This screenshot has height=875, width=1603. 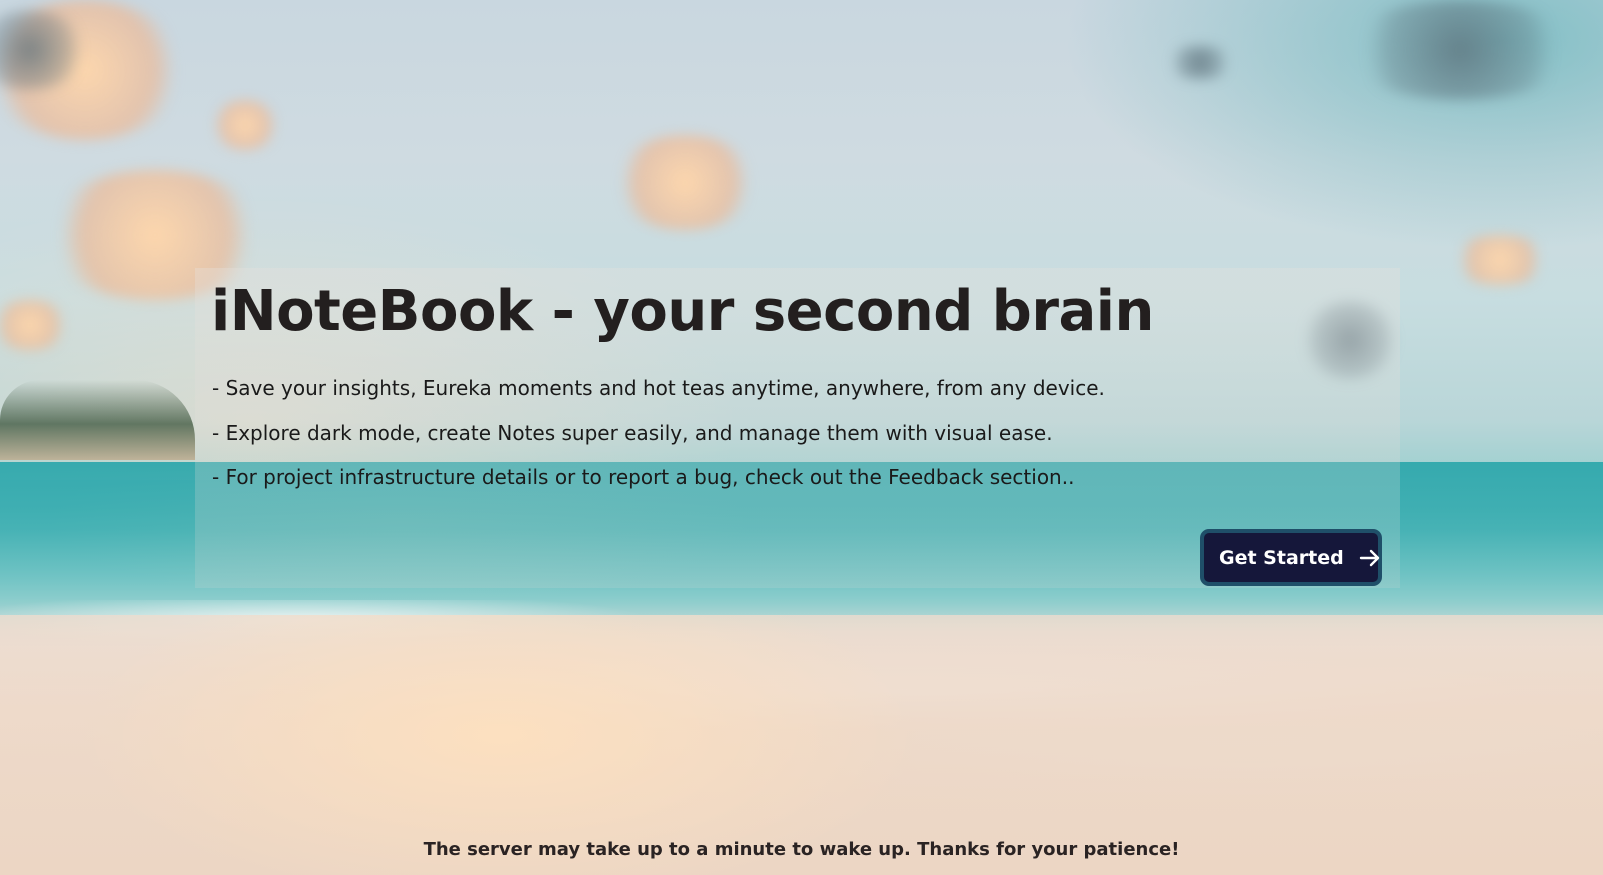 I want to click on arrow-right-icon, so click(x=1370, y=558).